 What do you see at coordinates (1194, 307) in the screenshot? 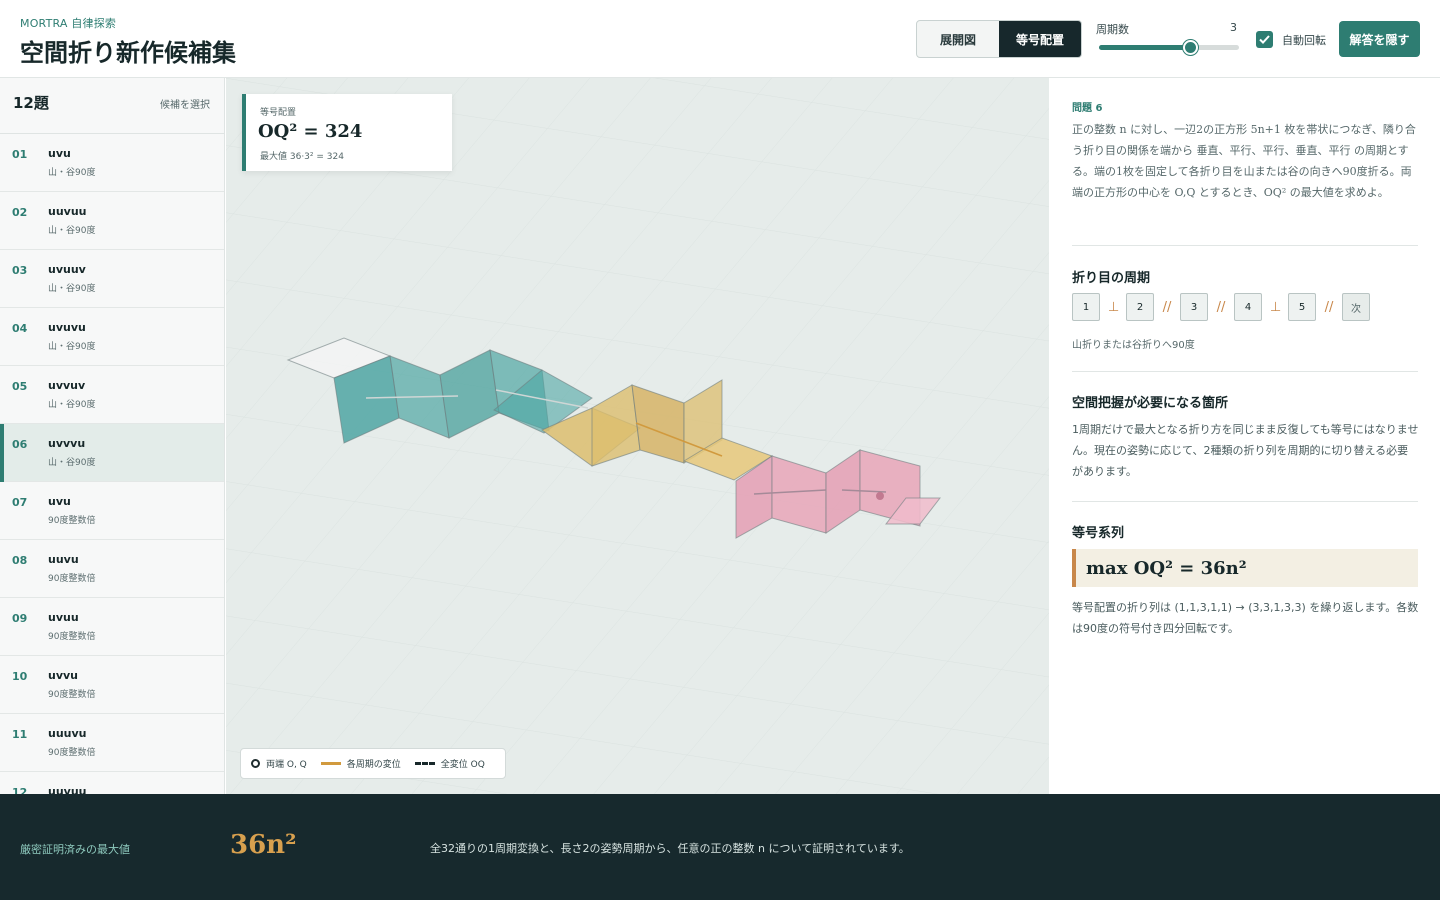
I see `fold-box: 3` at bounding box center [1194, 307].